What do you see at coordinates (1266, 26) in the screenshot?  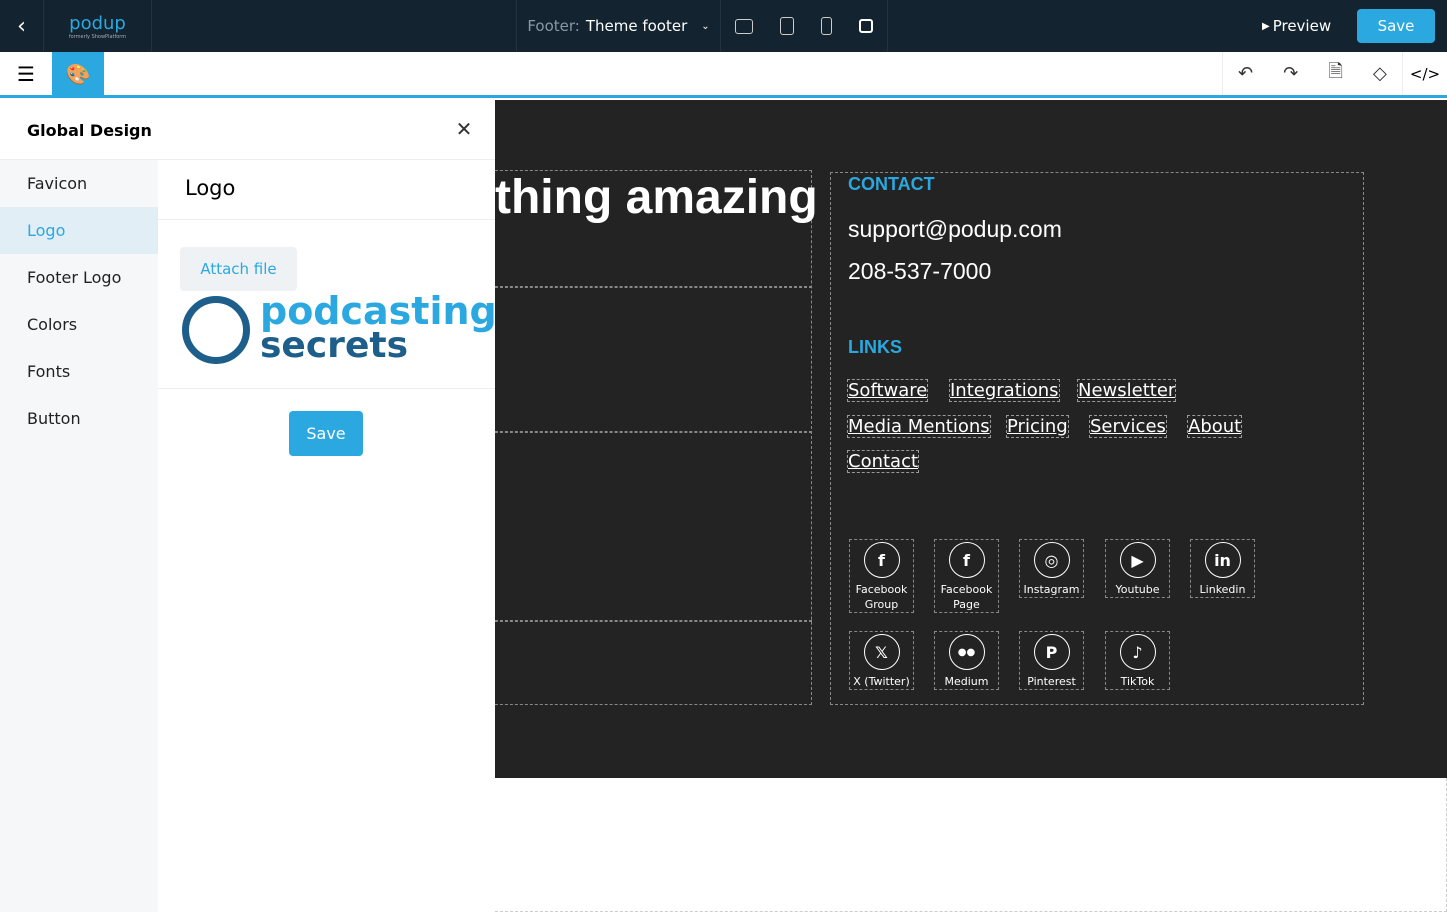 I see `play-icon: ▶` at bounding box center [1266, 26].